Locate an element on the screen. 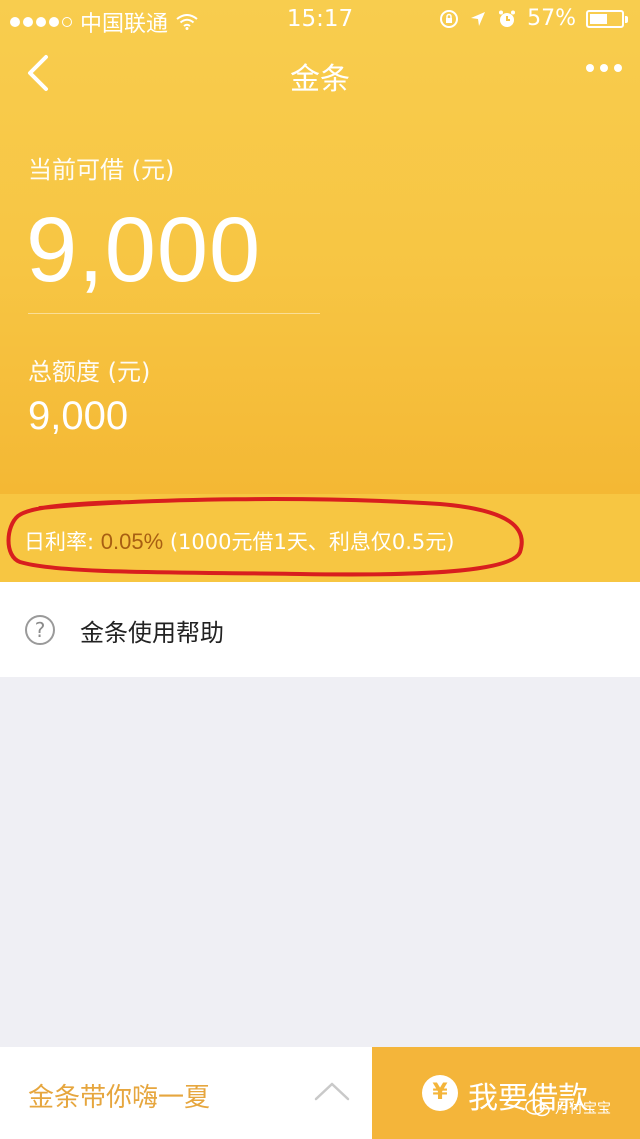 This screenshot has width=640, height=1139. promo-bar: 金条带你嗨一夏 is located at coordinates (186, 1093).